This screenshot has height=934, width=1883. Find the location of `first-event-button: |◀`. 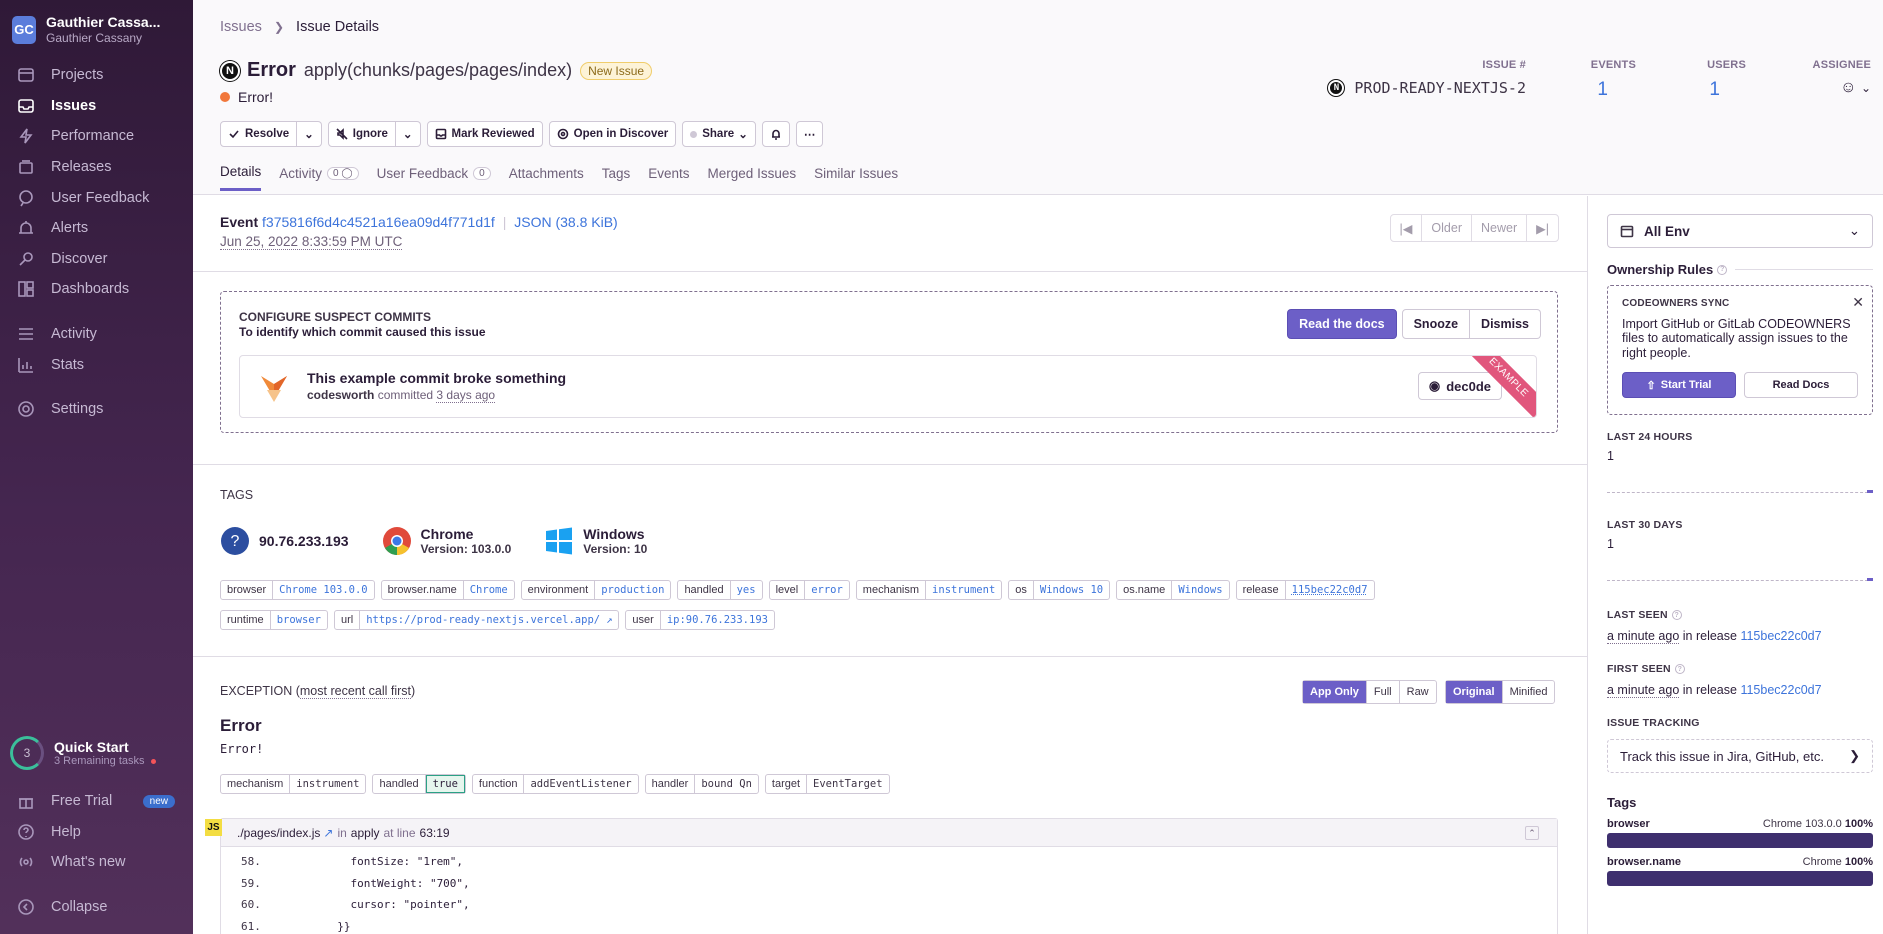

first-event-button: |◀ is located at coordinates (1407, 228).